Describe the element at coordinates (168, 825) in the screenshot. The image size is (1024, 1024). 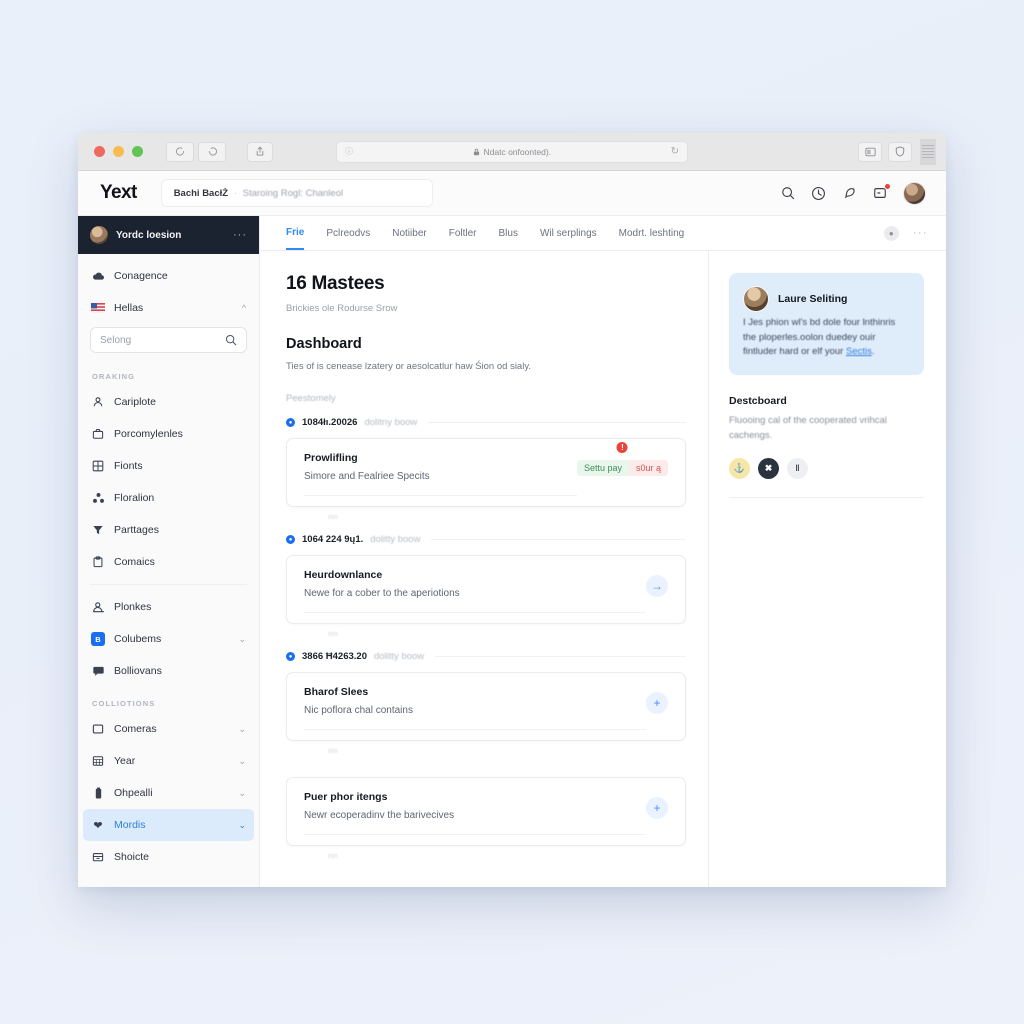
I see `sidebar-item-mordis: ❤ Mordis ⌄` at that location.